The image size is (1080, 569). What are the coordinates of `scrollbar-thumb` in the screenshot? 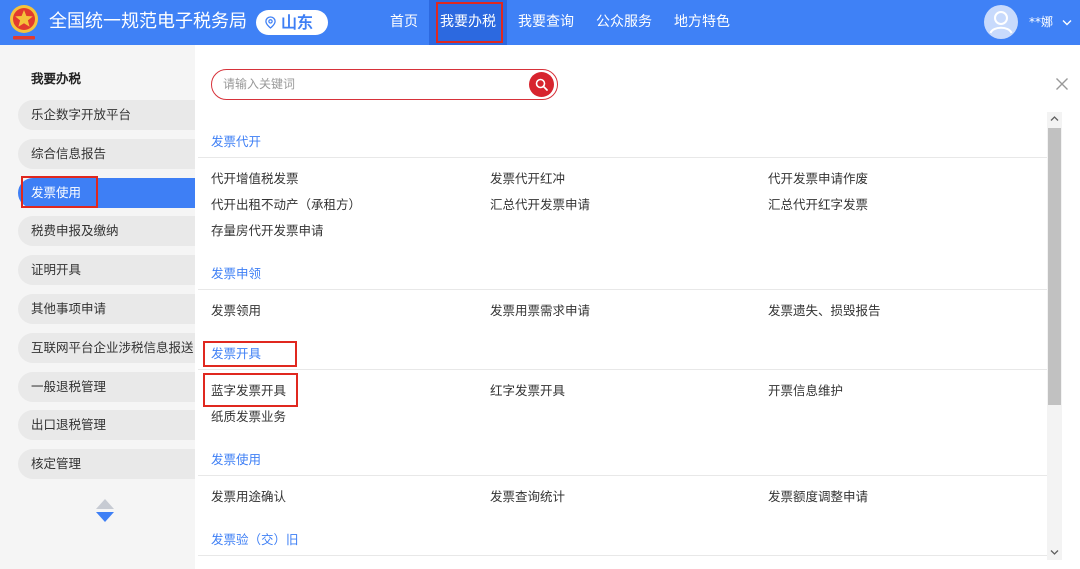 It's located at (1054, 266).